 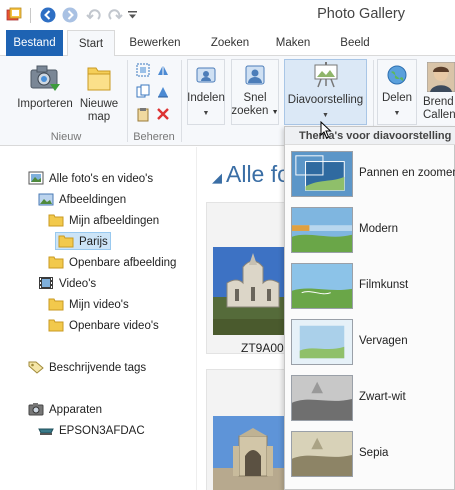 What do you see at coordinates (34, 43) in the screenshot?
I see `tab-bestand: Bestand` at bounding box center [34, 43].